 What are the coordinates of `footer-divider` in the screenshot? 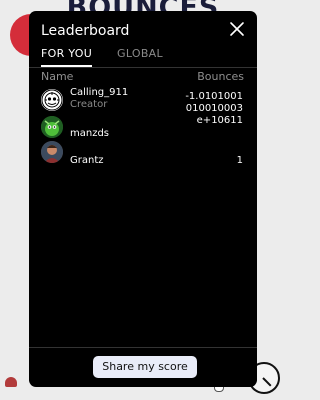 It's located at (143, 347).